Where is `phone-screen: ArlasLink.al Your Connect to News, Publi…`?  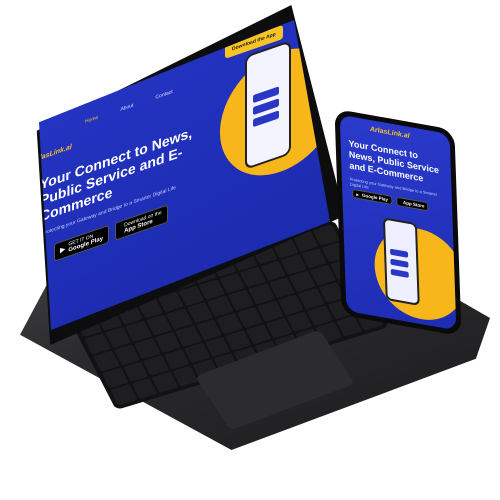 phone-screen: ArlasLink.al Your Connect to News, Publi… is located at coordinates (398, 222).